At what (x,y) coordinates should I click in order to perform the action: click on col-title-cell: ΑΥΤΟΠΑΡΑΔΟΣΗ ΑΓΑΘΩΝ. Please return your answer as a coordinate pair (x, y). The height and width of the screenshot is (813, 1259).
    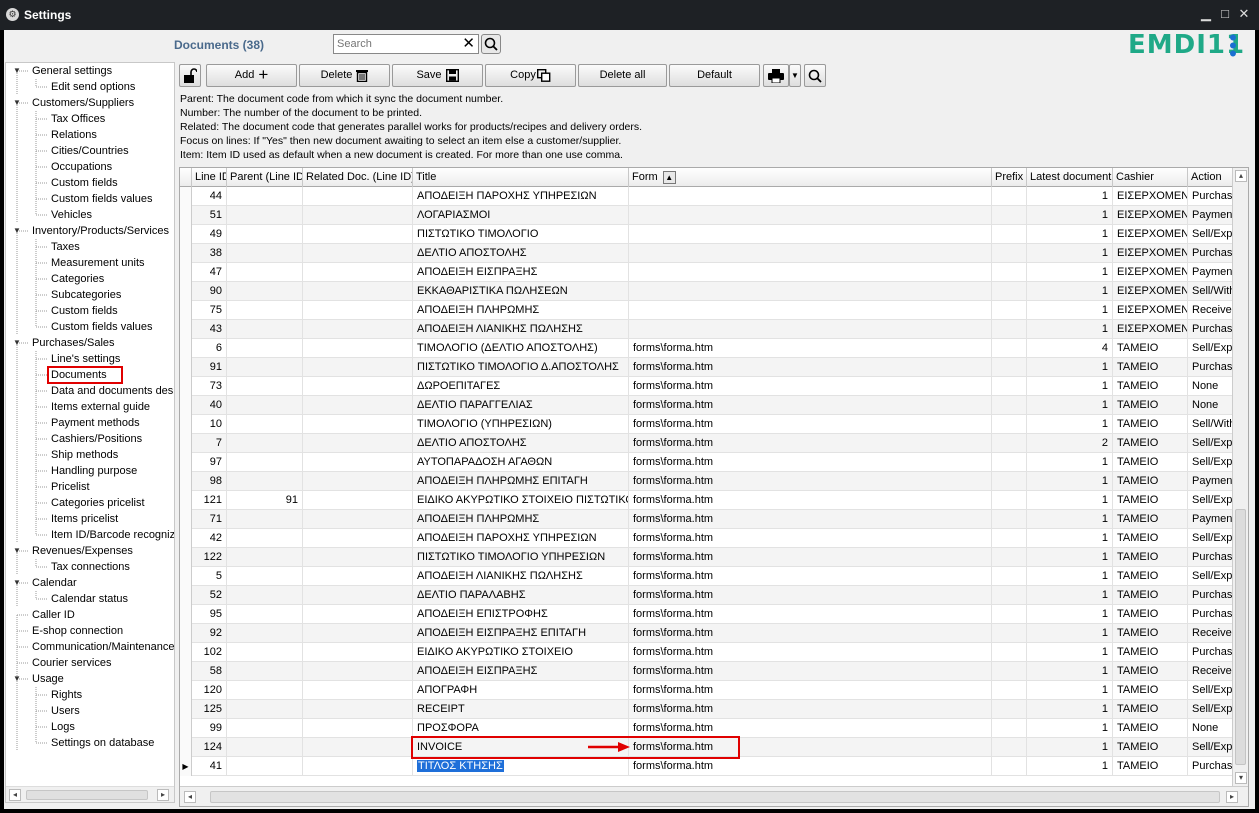
    Looking at the image, I should click on (521, 462).